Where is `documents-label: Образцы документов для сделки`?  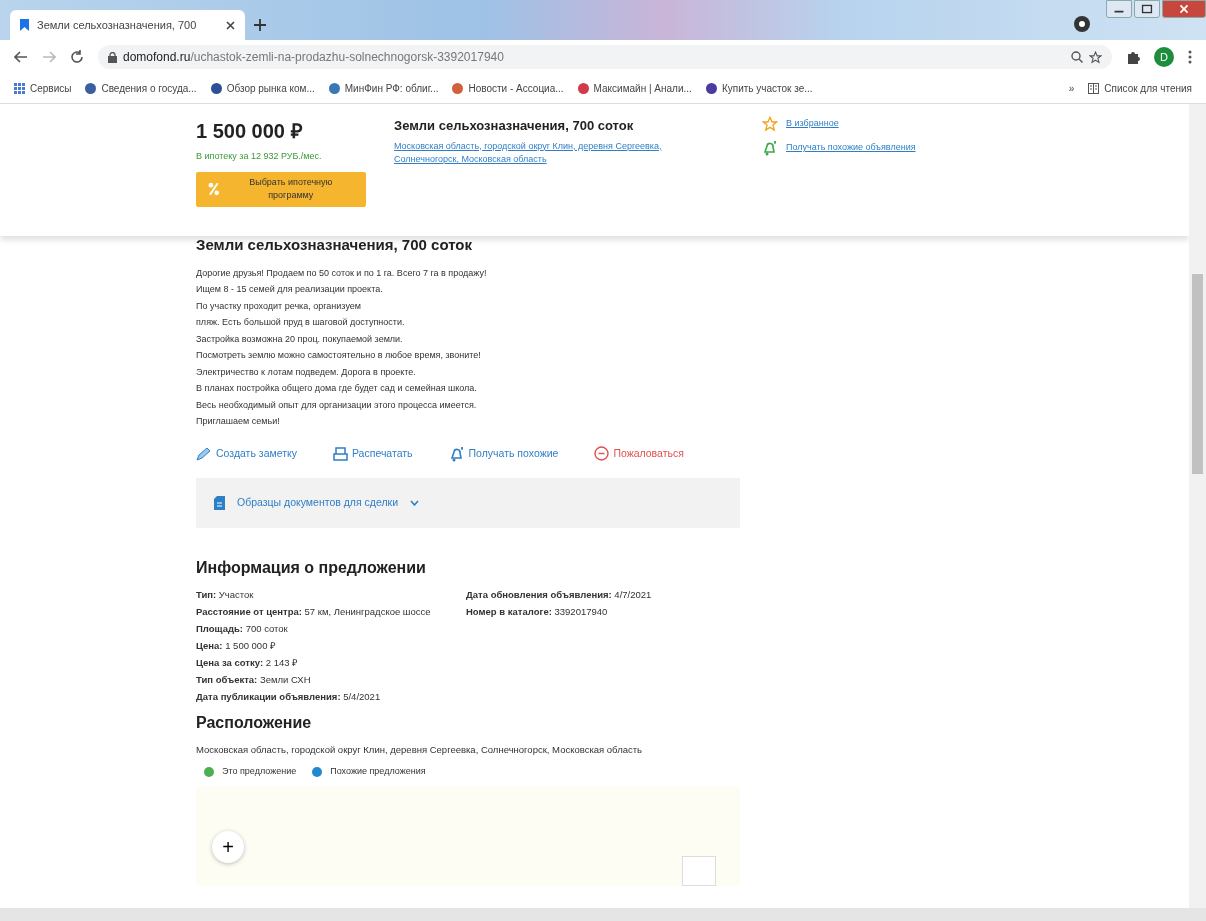
documents-label: Образцы документов для сделки is located at coordinates (318, 502).